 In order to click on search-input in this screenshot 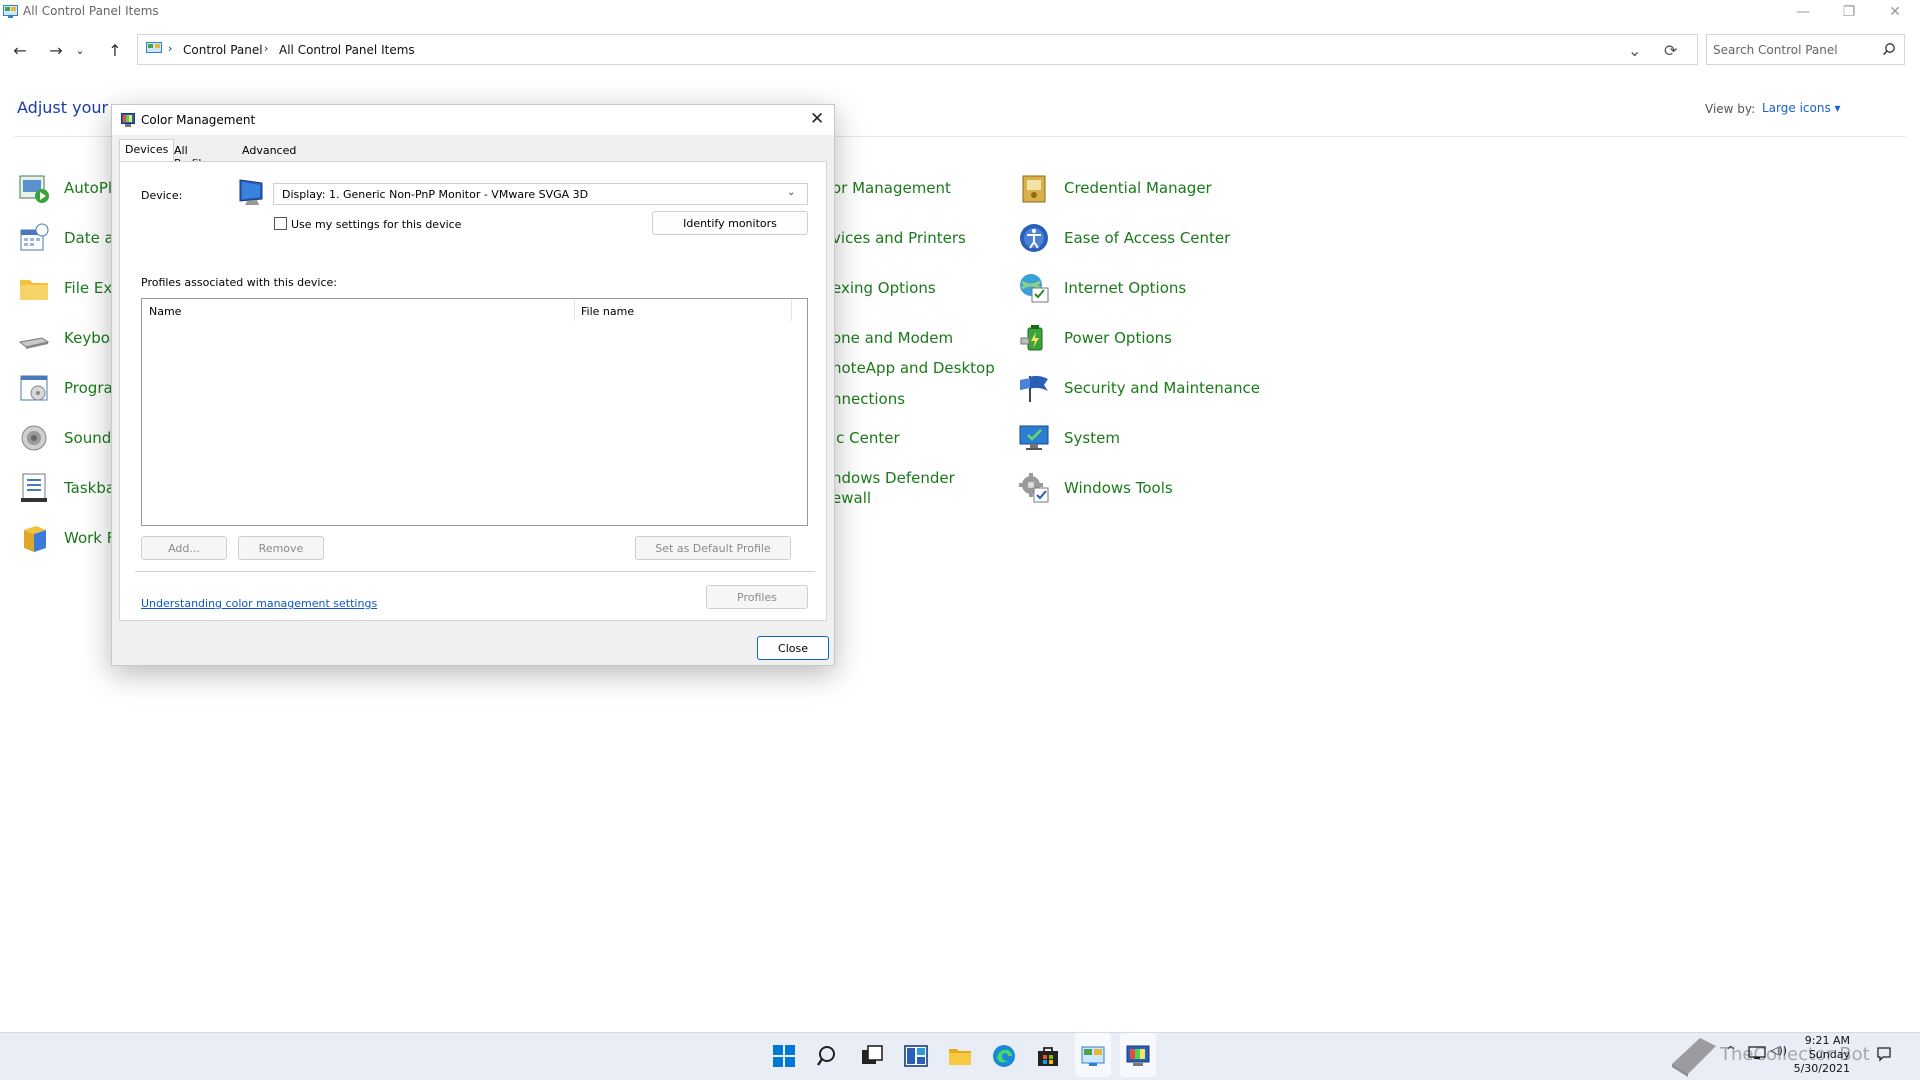, I will do `click(1793, 50)`.